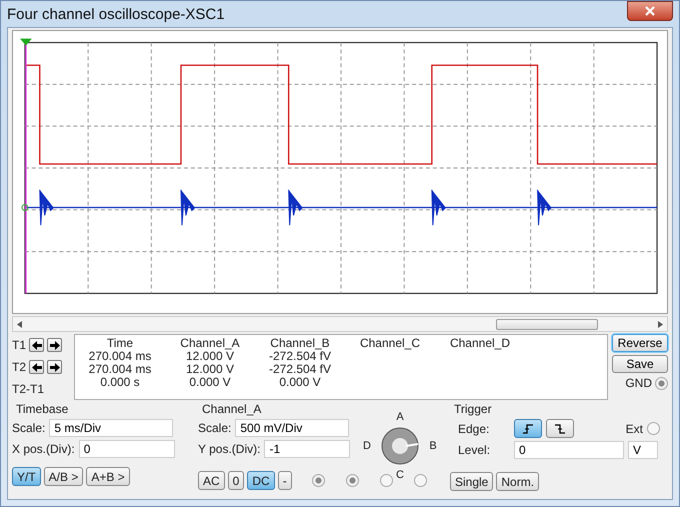 Image resolution: width=680 pixels, height=507 pixels. Describe the element at coordinates (300, 343) in the screenshot. I see `column-header: Channel_B` at that location.